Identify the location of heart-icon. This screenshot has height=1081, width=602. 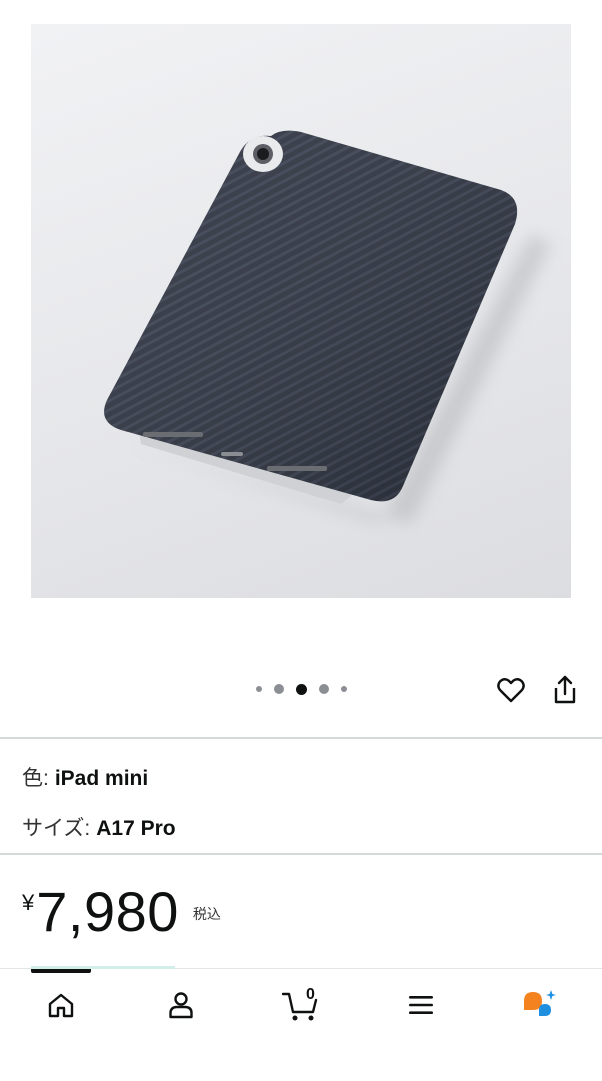
(511, 690).